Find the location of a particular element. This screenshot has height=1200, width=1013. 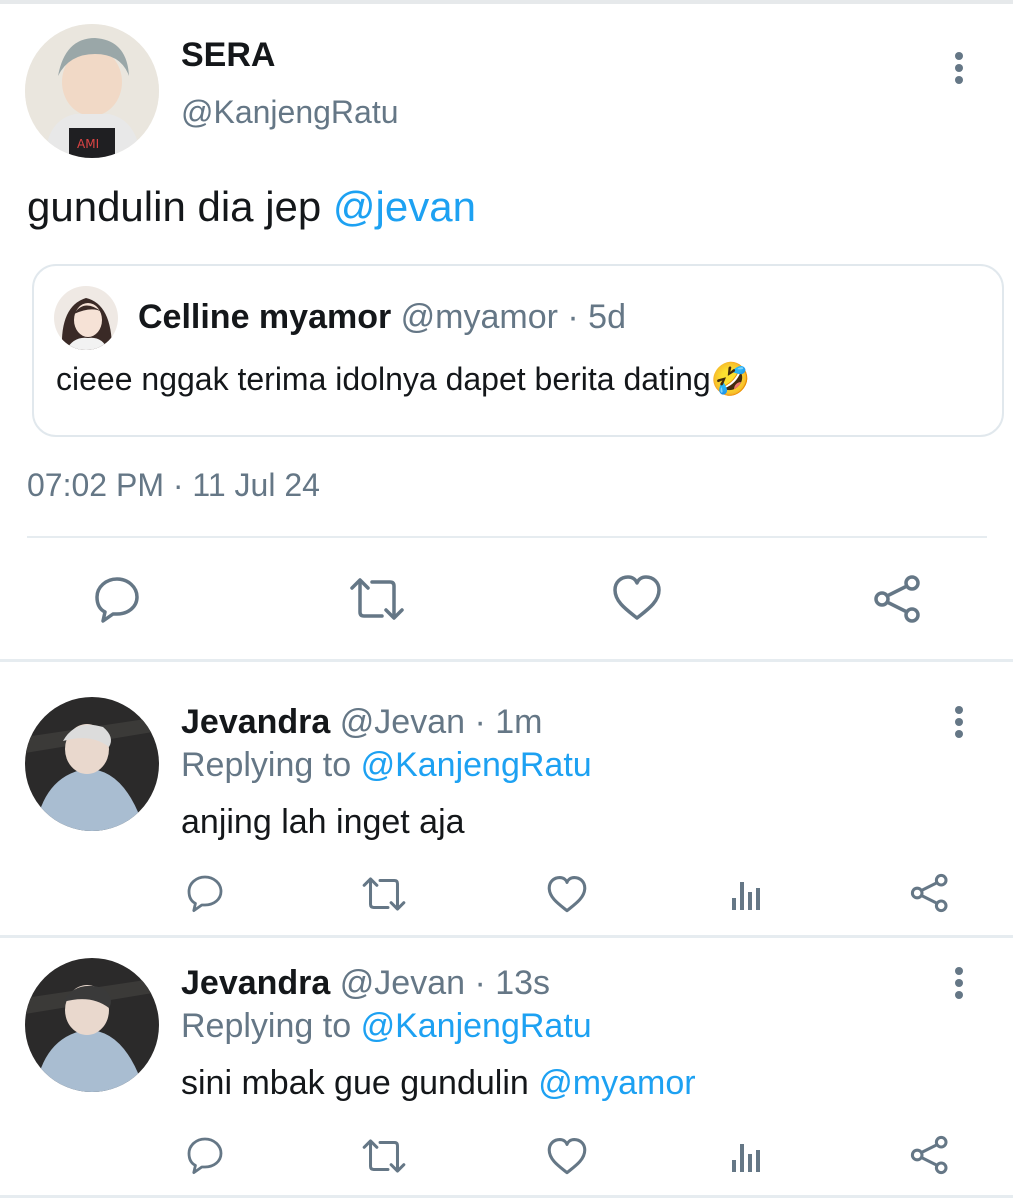

section-divider is located at coordinates (506, 660).